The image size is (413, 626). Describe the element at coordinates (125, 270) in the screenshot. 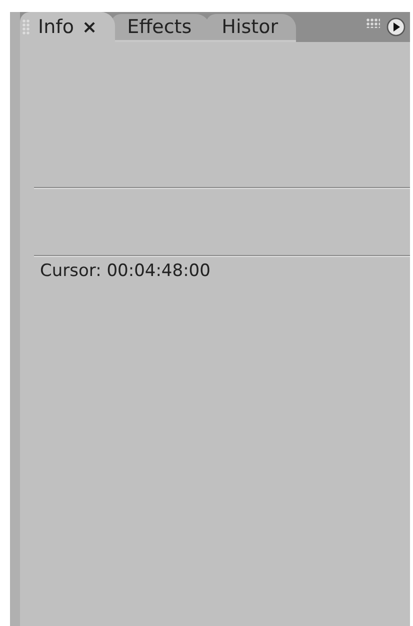

I see `cursor-readout: Cursor: 00:04:48:00` at that location.